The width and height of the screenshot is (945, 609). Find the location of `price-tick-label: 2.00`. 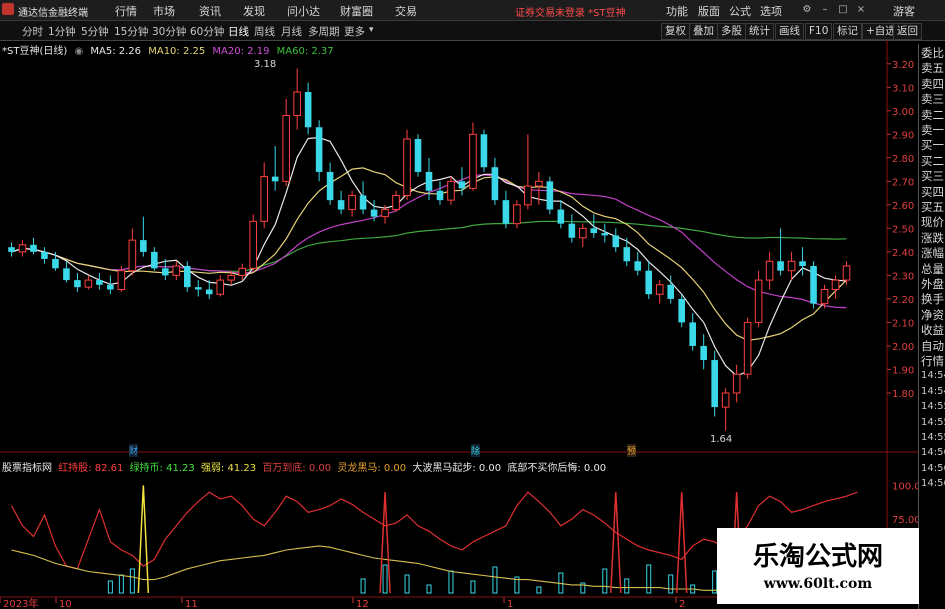

price-tick-label: 2.00 is located at coordinates (903, 347).